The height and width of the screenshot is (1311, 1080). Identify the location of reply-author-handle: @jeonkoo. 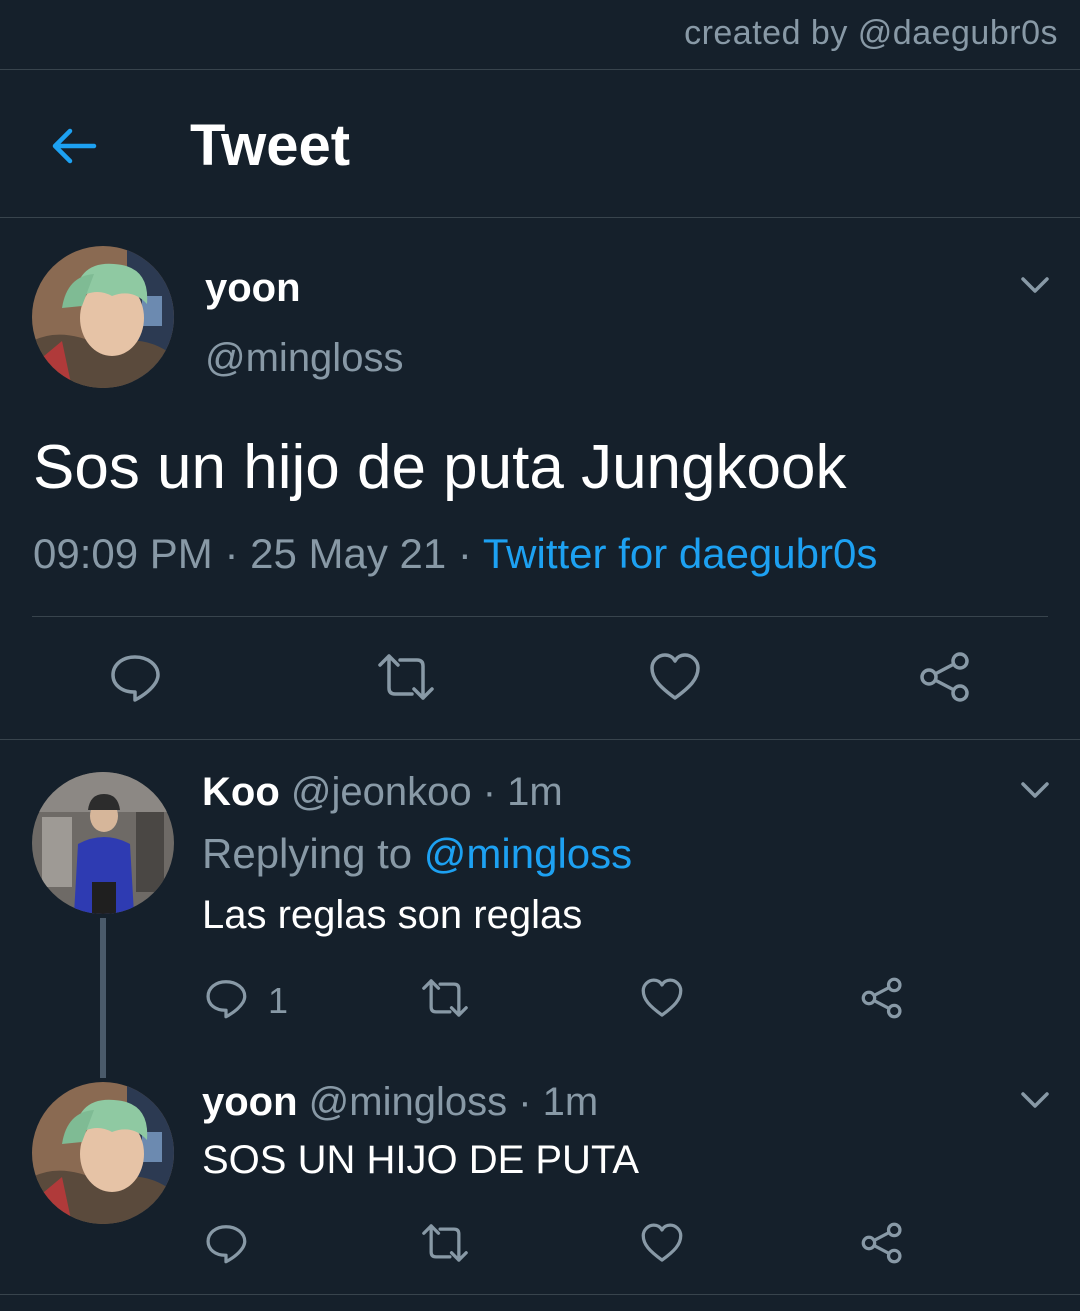
(381, 792).